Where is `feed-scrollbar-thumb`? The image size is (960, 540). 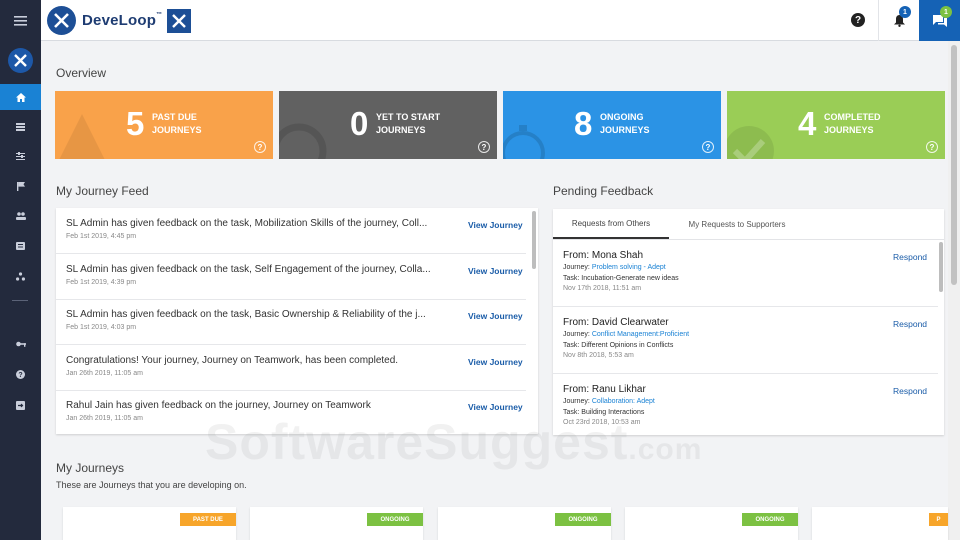 feed-scrollbar-thumb is located at coordinates (534, 240).